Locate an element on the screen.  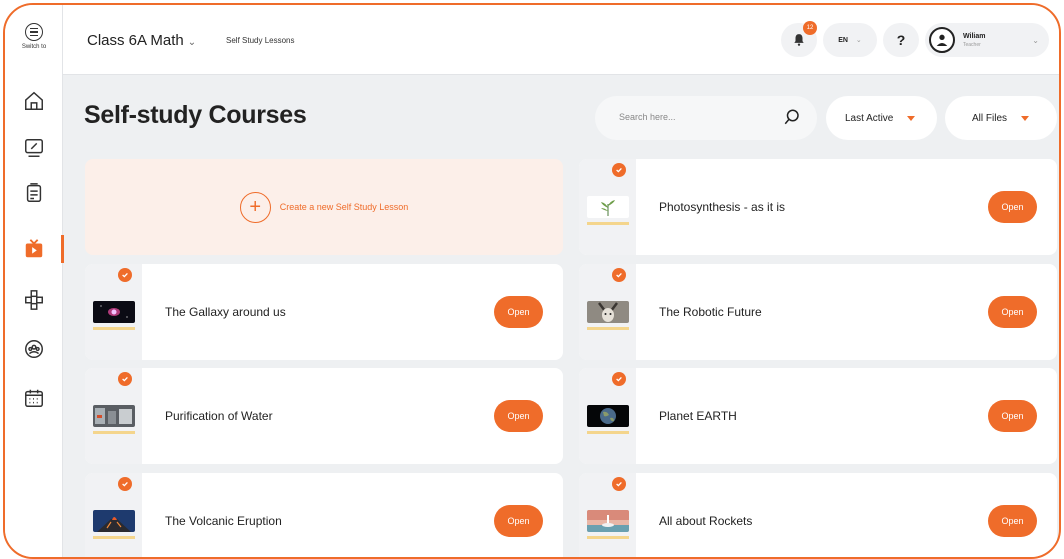
switch-to-label: Switch to is located at coordinates (34, 47).